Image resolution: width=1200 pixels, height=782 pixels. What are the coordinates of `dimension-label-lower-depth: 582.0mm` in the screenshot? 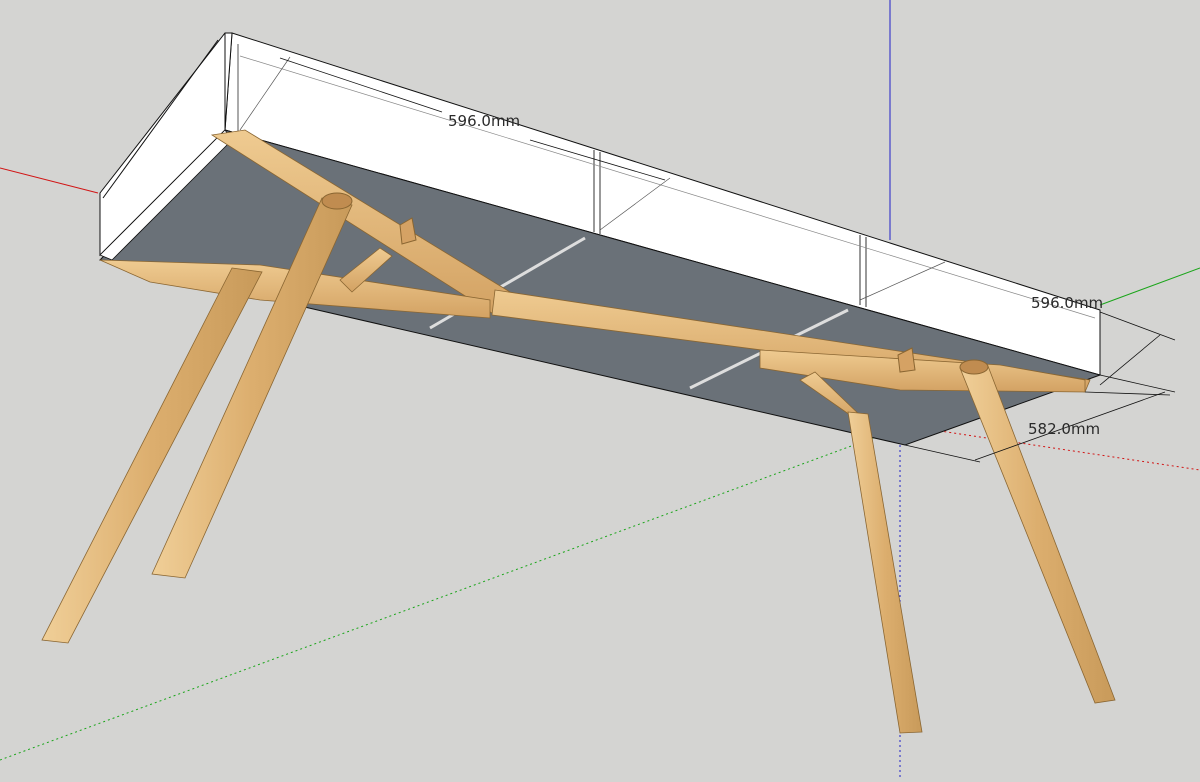 It's located at (1064, 429).